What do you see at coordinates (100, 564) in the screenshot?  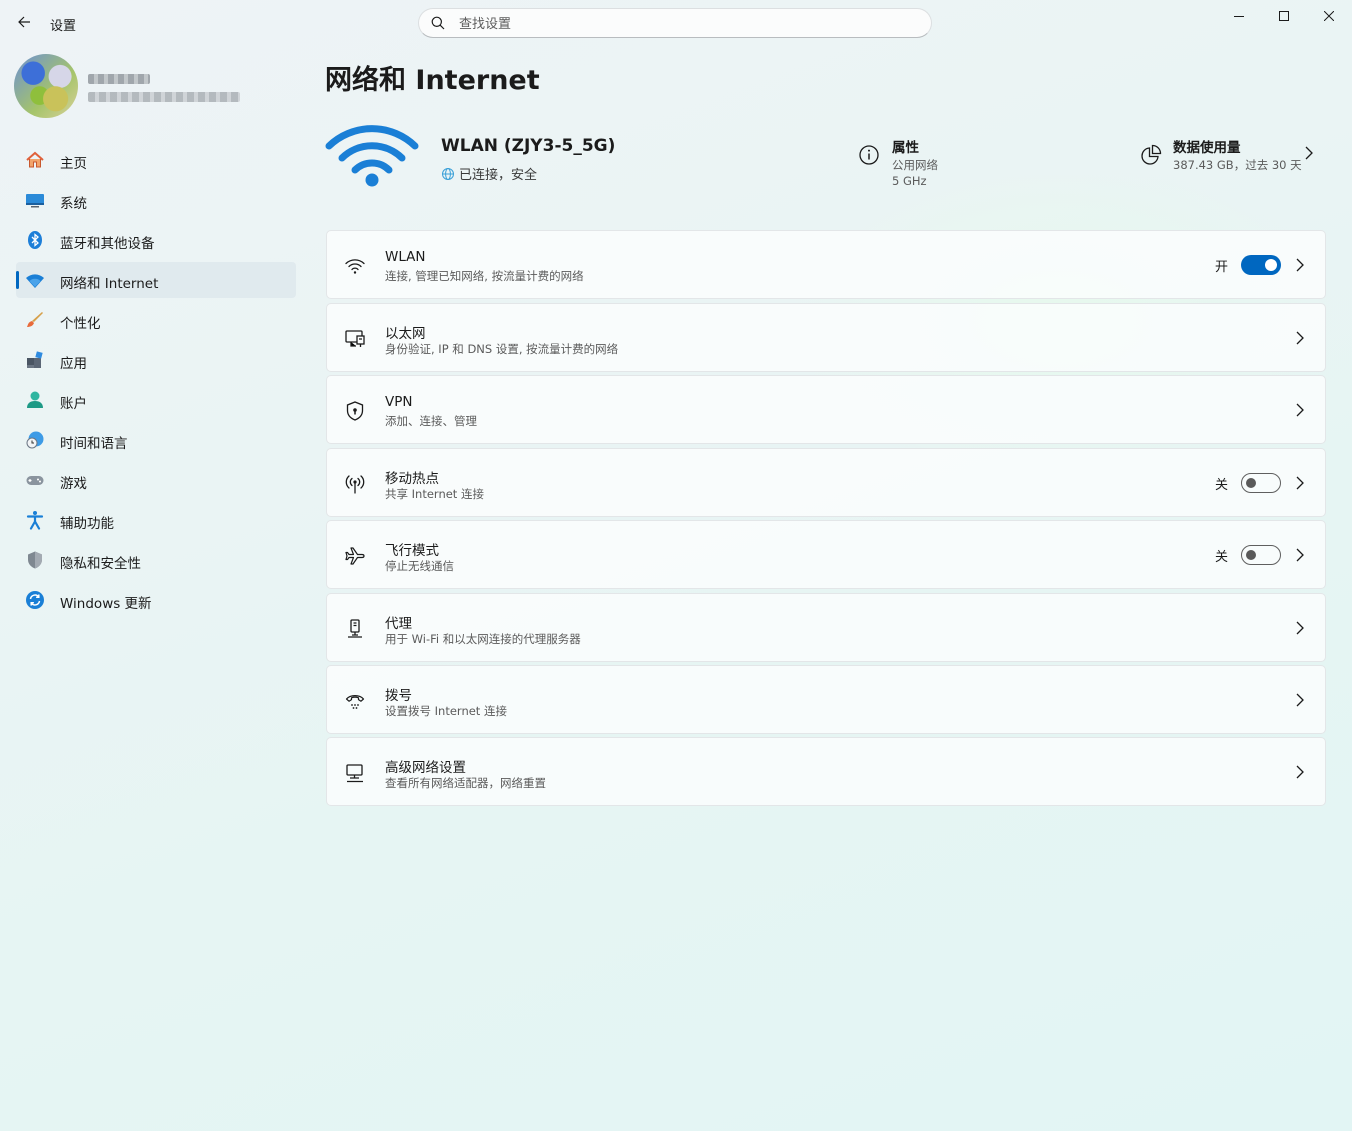 I see `sidebar-item-label: 隐私和安全性` at bounding box center [100, 564].